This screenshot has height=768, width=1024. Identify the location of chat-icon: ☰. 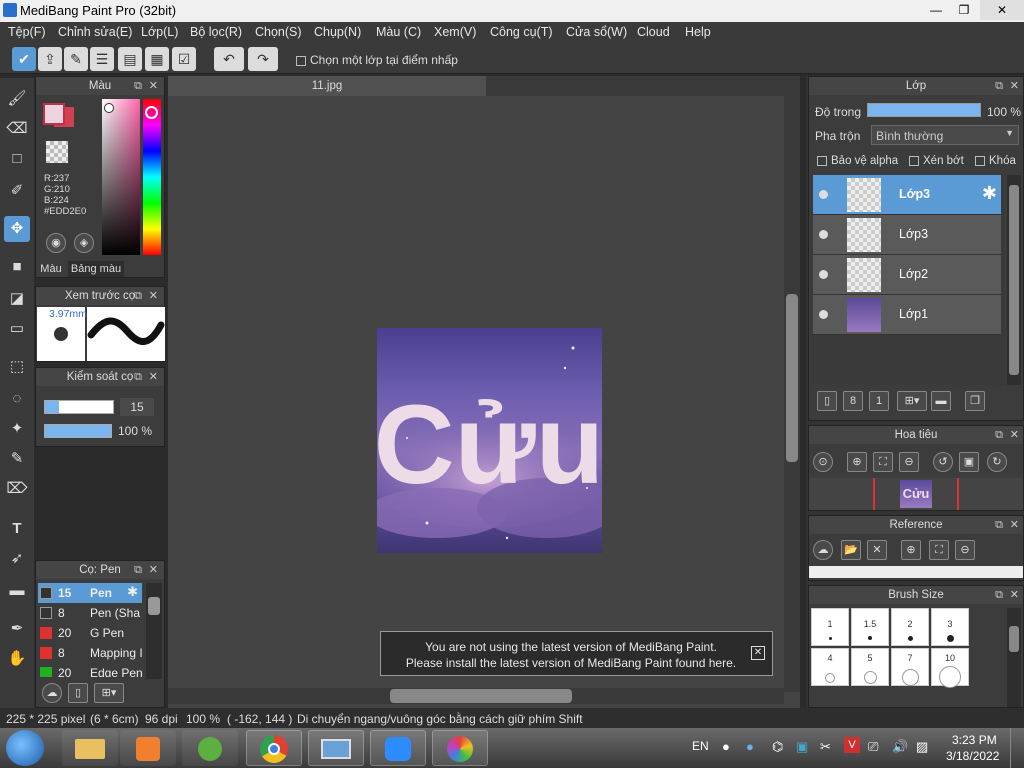
(102, 59).